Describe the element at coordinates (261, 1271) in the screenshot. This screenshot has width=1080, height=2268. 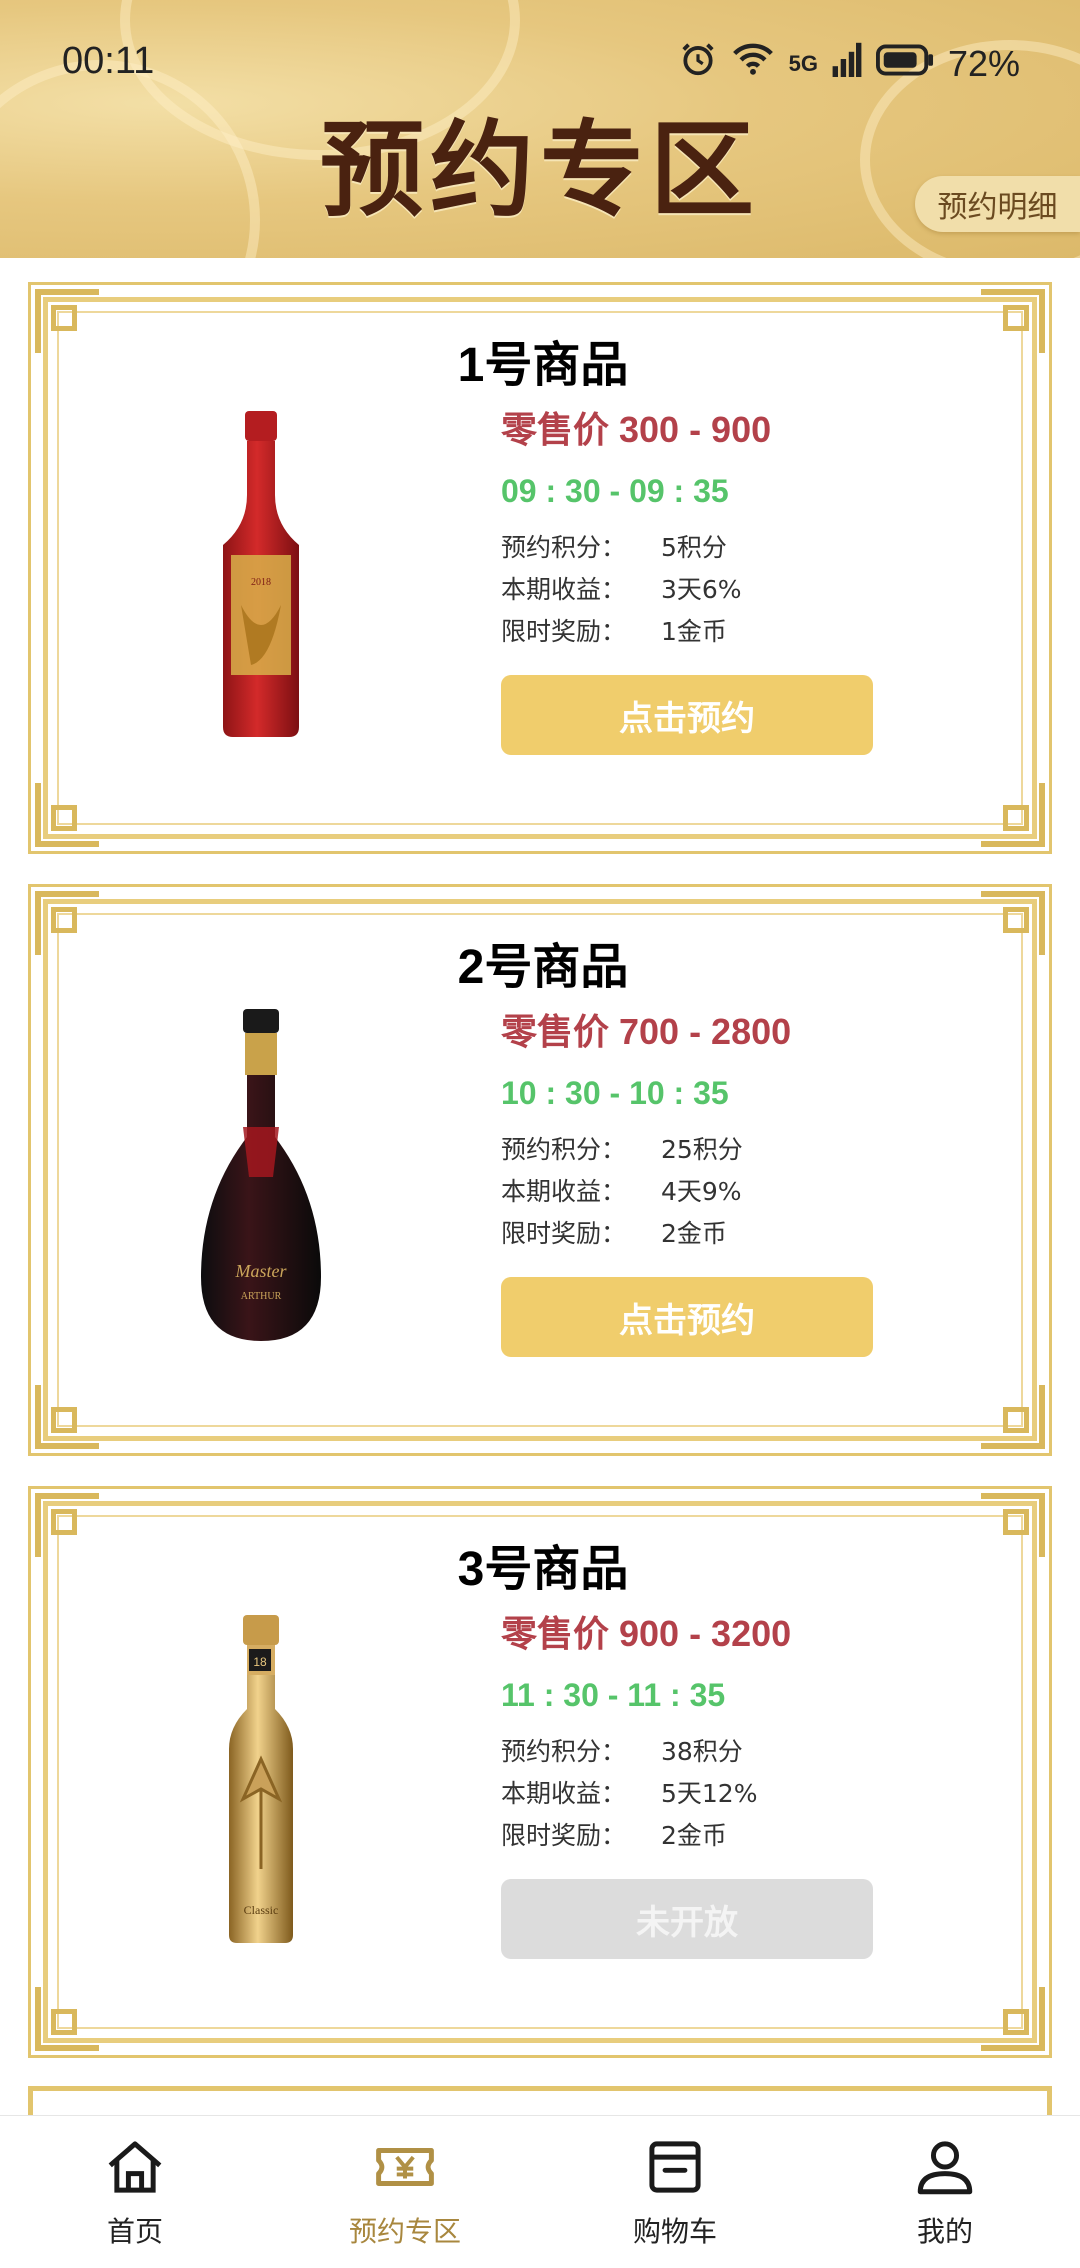
I see `svg-text: Master` at that location.